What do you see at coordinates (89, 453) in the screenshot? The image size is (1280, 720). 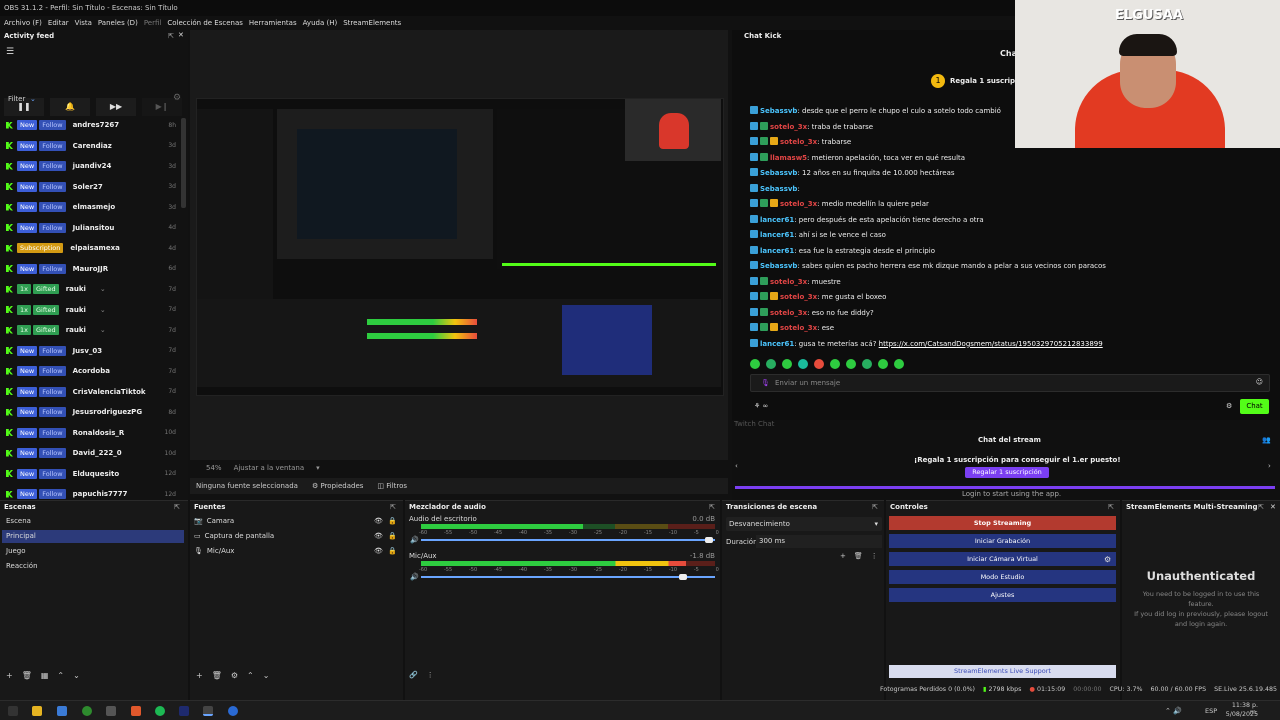 I see `feed-row: New Follow David_222_0 10d` at bounding box center [89, 453].